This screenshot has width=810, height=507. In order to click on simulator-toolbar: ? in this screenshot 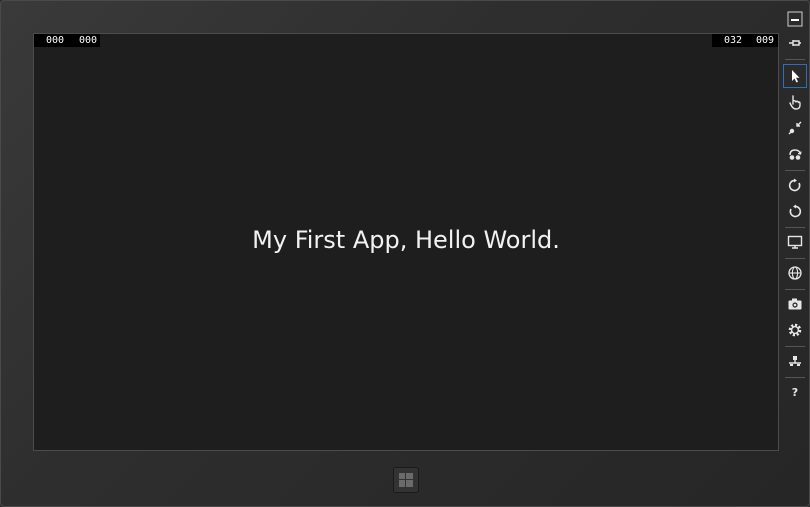, I will do `click(795, 207)`.